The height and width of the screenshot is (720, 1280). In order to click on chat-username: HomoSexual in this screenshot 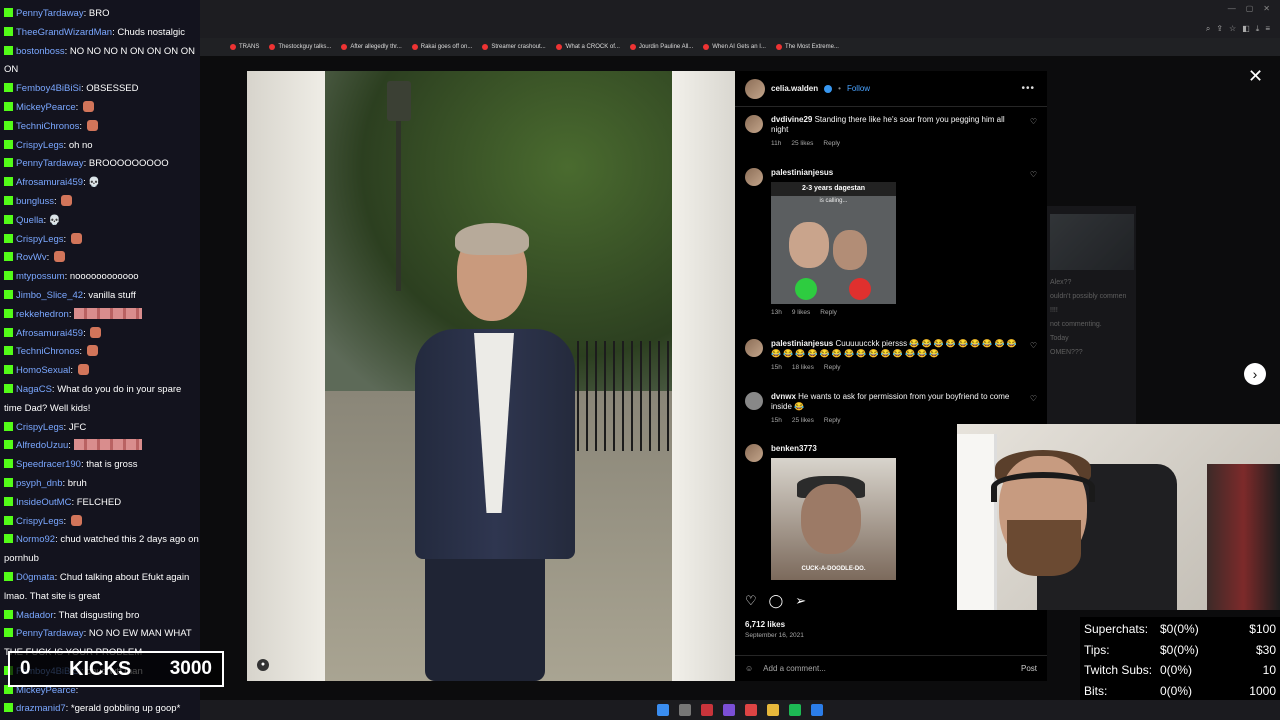, I will do `click(43, 370)`.